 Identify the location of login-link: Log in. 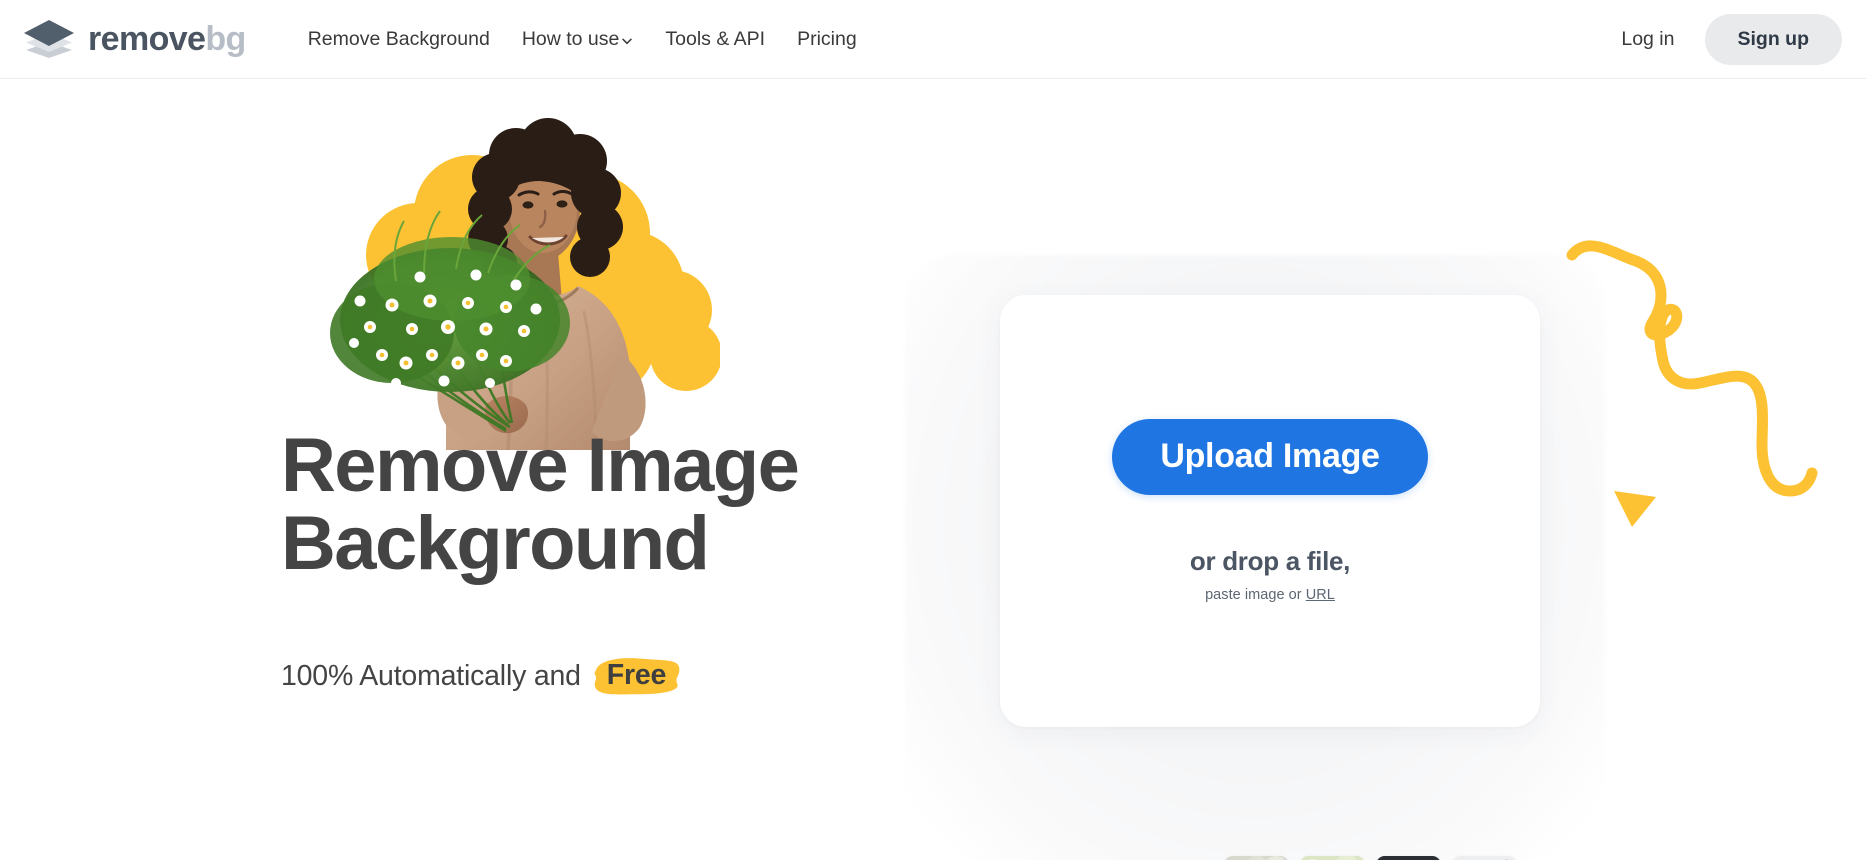
(1647, 39).